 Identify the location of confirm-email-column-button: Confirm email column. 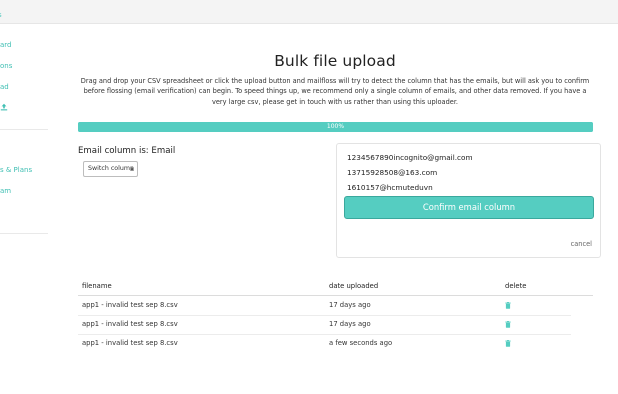
(469, 207).